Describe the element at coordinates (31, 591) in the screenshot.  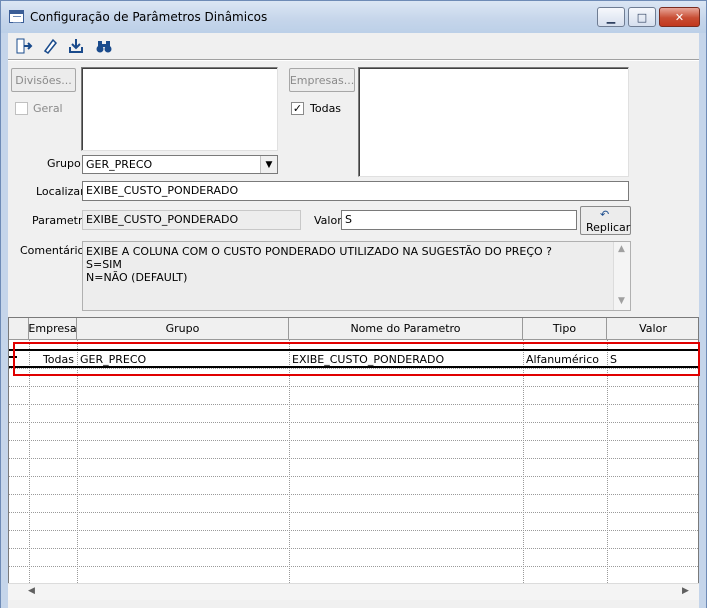
I see `scroll-left-icon: ◀` at that location.